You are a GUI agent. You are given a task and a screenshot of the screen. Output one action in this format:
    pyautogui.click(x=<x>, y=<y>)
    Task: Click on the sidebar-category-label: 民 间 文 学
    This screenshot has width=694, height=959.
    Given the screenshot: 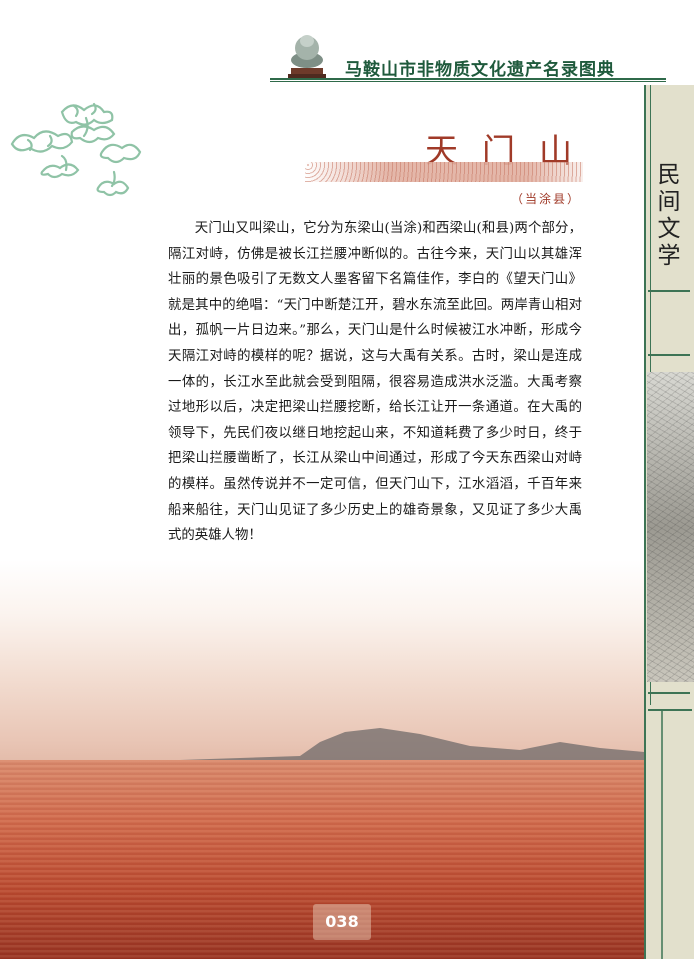 What is the action you would take?
    pyautogui.click(x=669, y=216)
    